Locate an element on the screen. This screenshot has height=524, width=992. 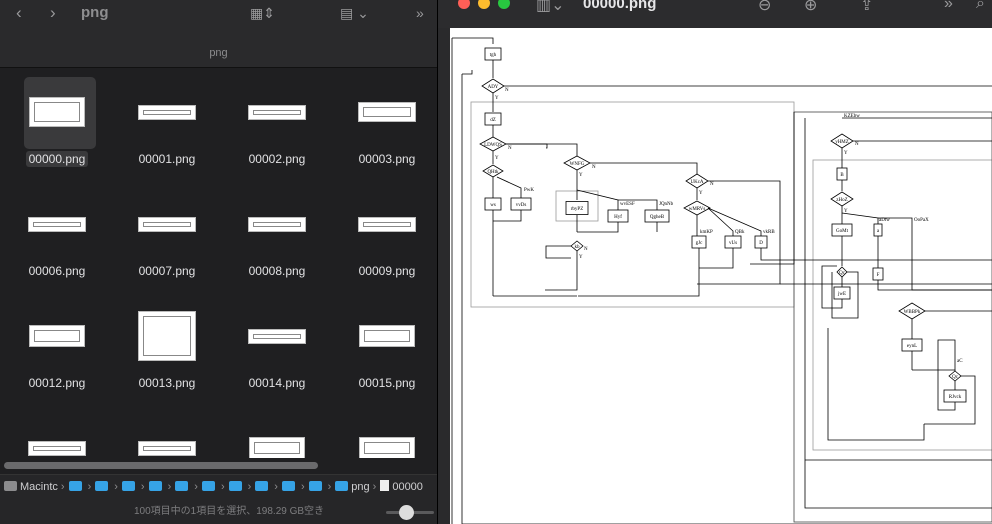
file-name: 00012.png is located at coordinates (57, 383).